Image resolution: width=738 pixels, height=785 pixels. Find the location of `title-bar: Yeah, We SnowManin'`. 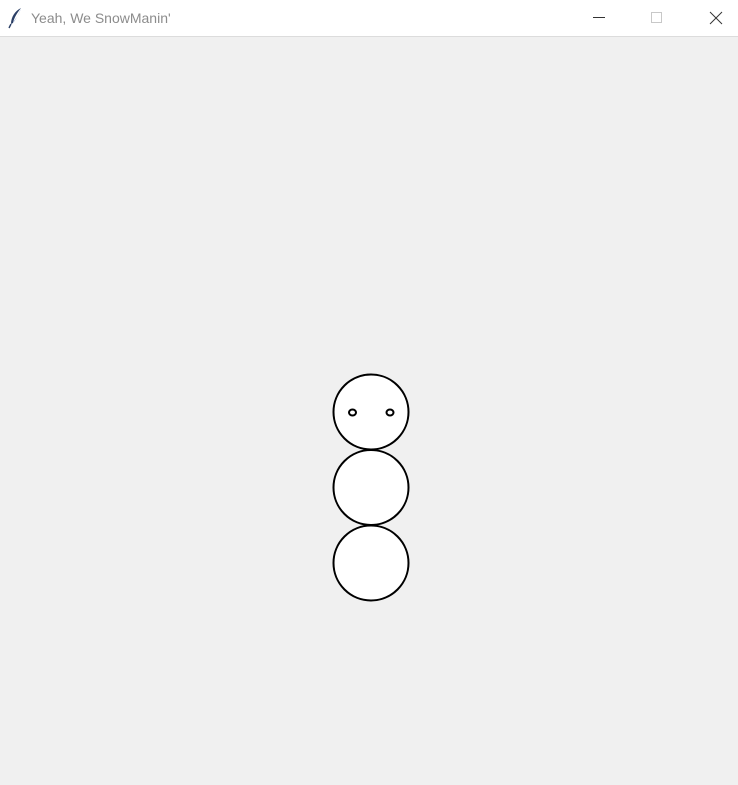

title-bar: Yeah, We SnowManin' is located at coordinates (369, 18).